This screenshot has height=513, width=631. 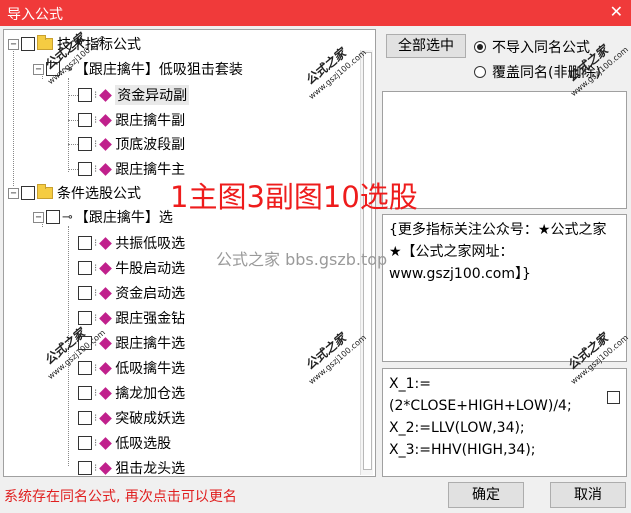 I want to click on tree-label: 跟庄擒牛选, so click(x=150, y=344).